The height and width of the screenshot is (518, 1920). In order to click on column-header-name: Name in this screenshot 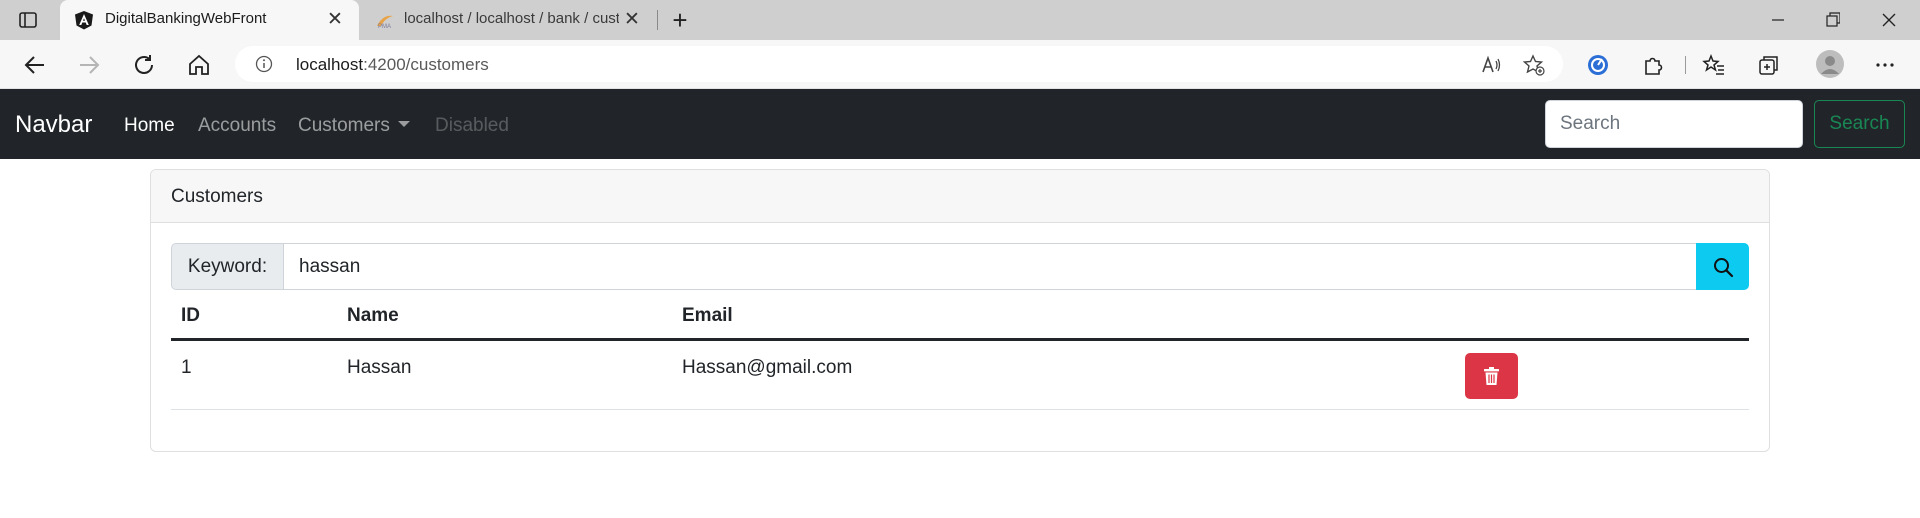, I will do `click(373, 315)`.